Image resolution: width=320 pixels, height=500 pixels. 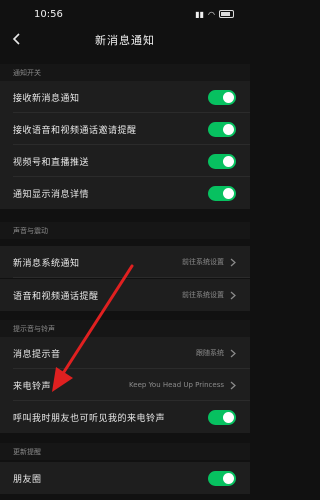 What do you see at coordinates (131, 277) in the screenshot?
I see `divider` at bounding box center [131, 277].